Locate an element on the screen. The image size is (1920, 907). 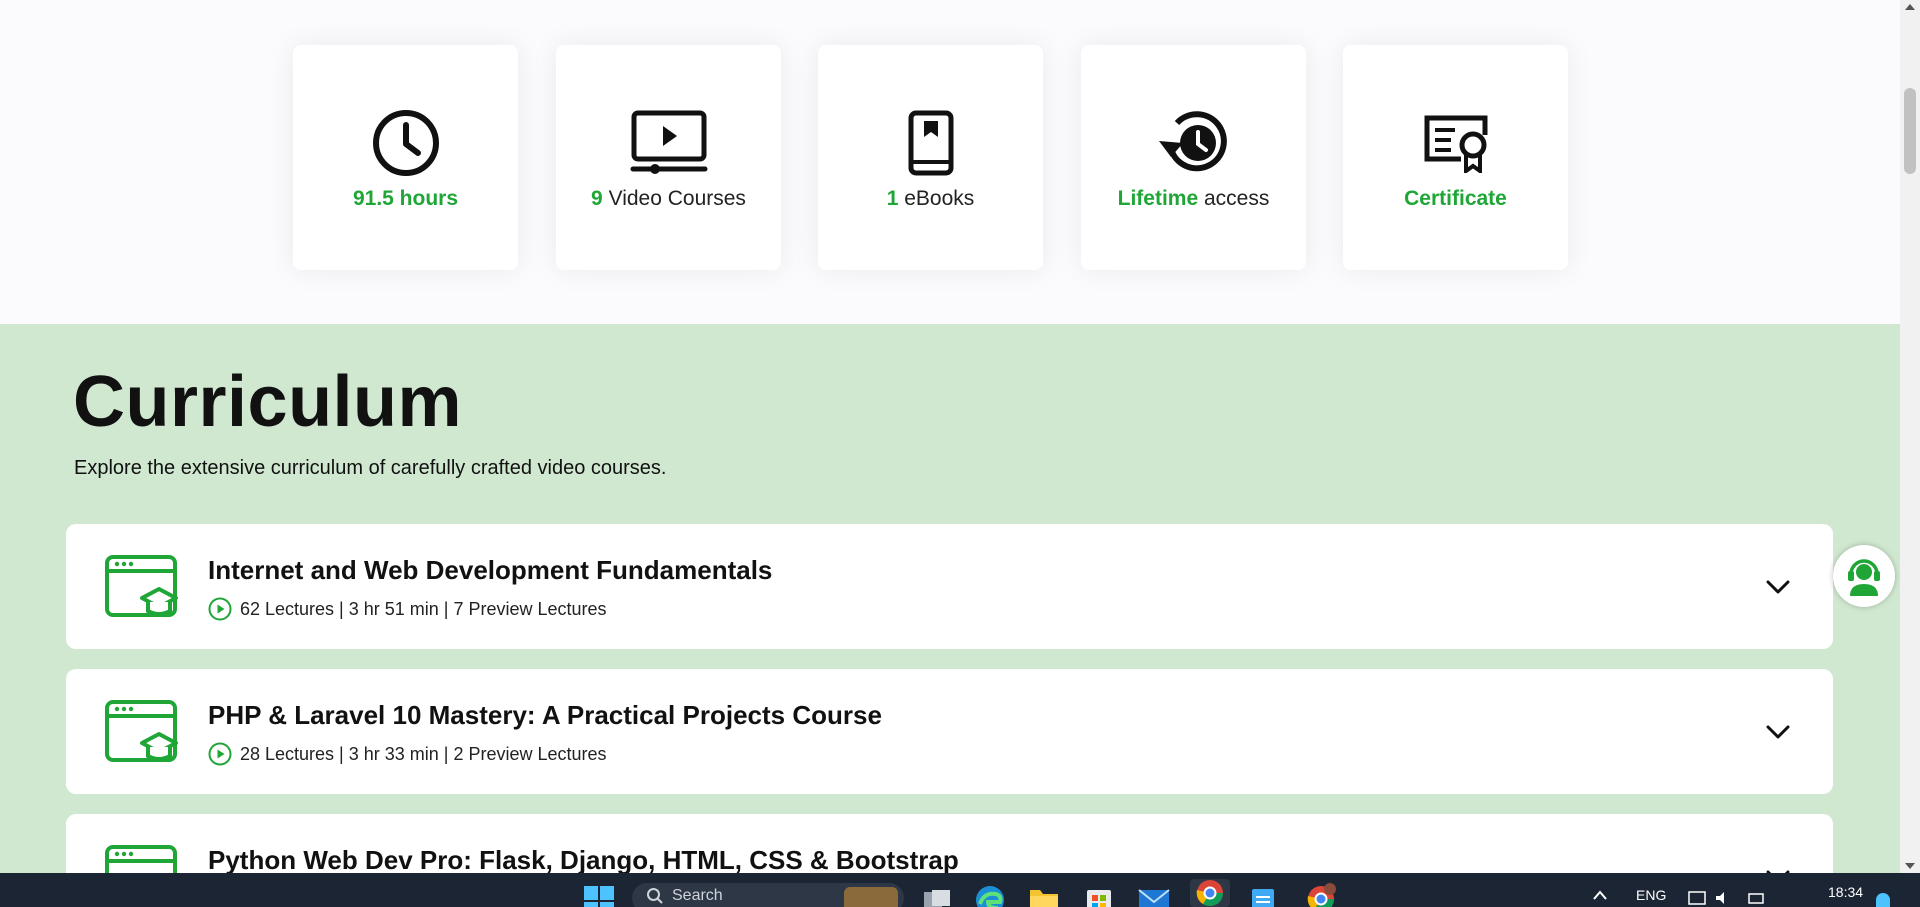
microsoft-store-icon is located at coordinates (1099, 895).